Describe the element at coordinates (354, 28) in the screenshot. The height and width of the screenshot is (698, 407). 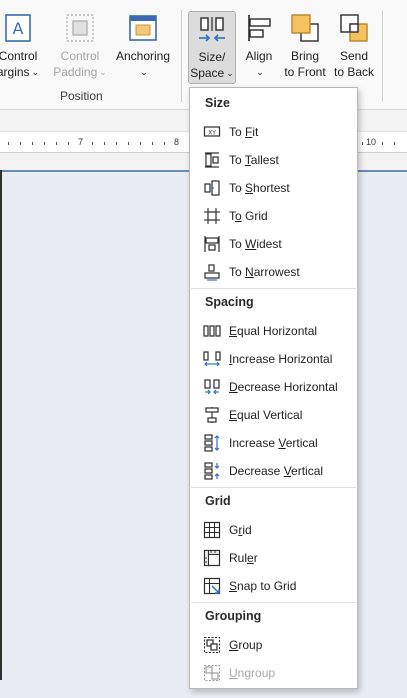
I see `send-to-back-icon` at that location.